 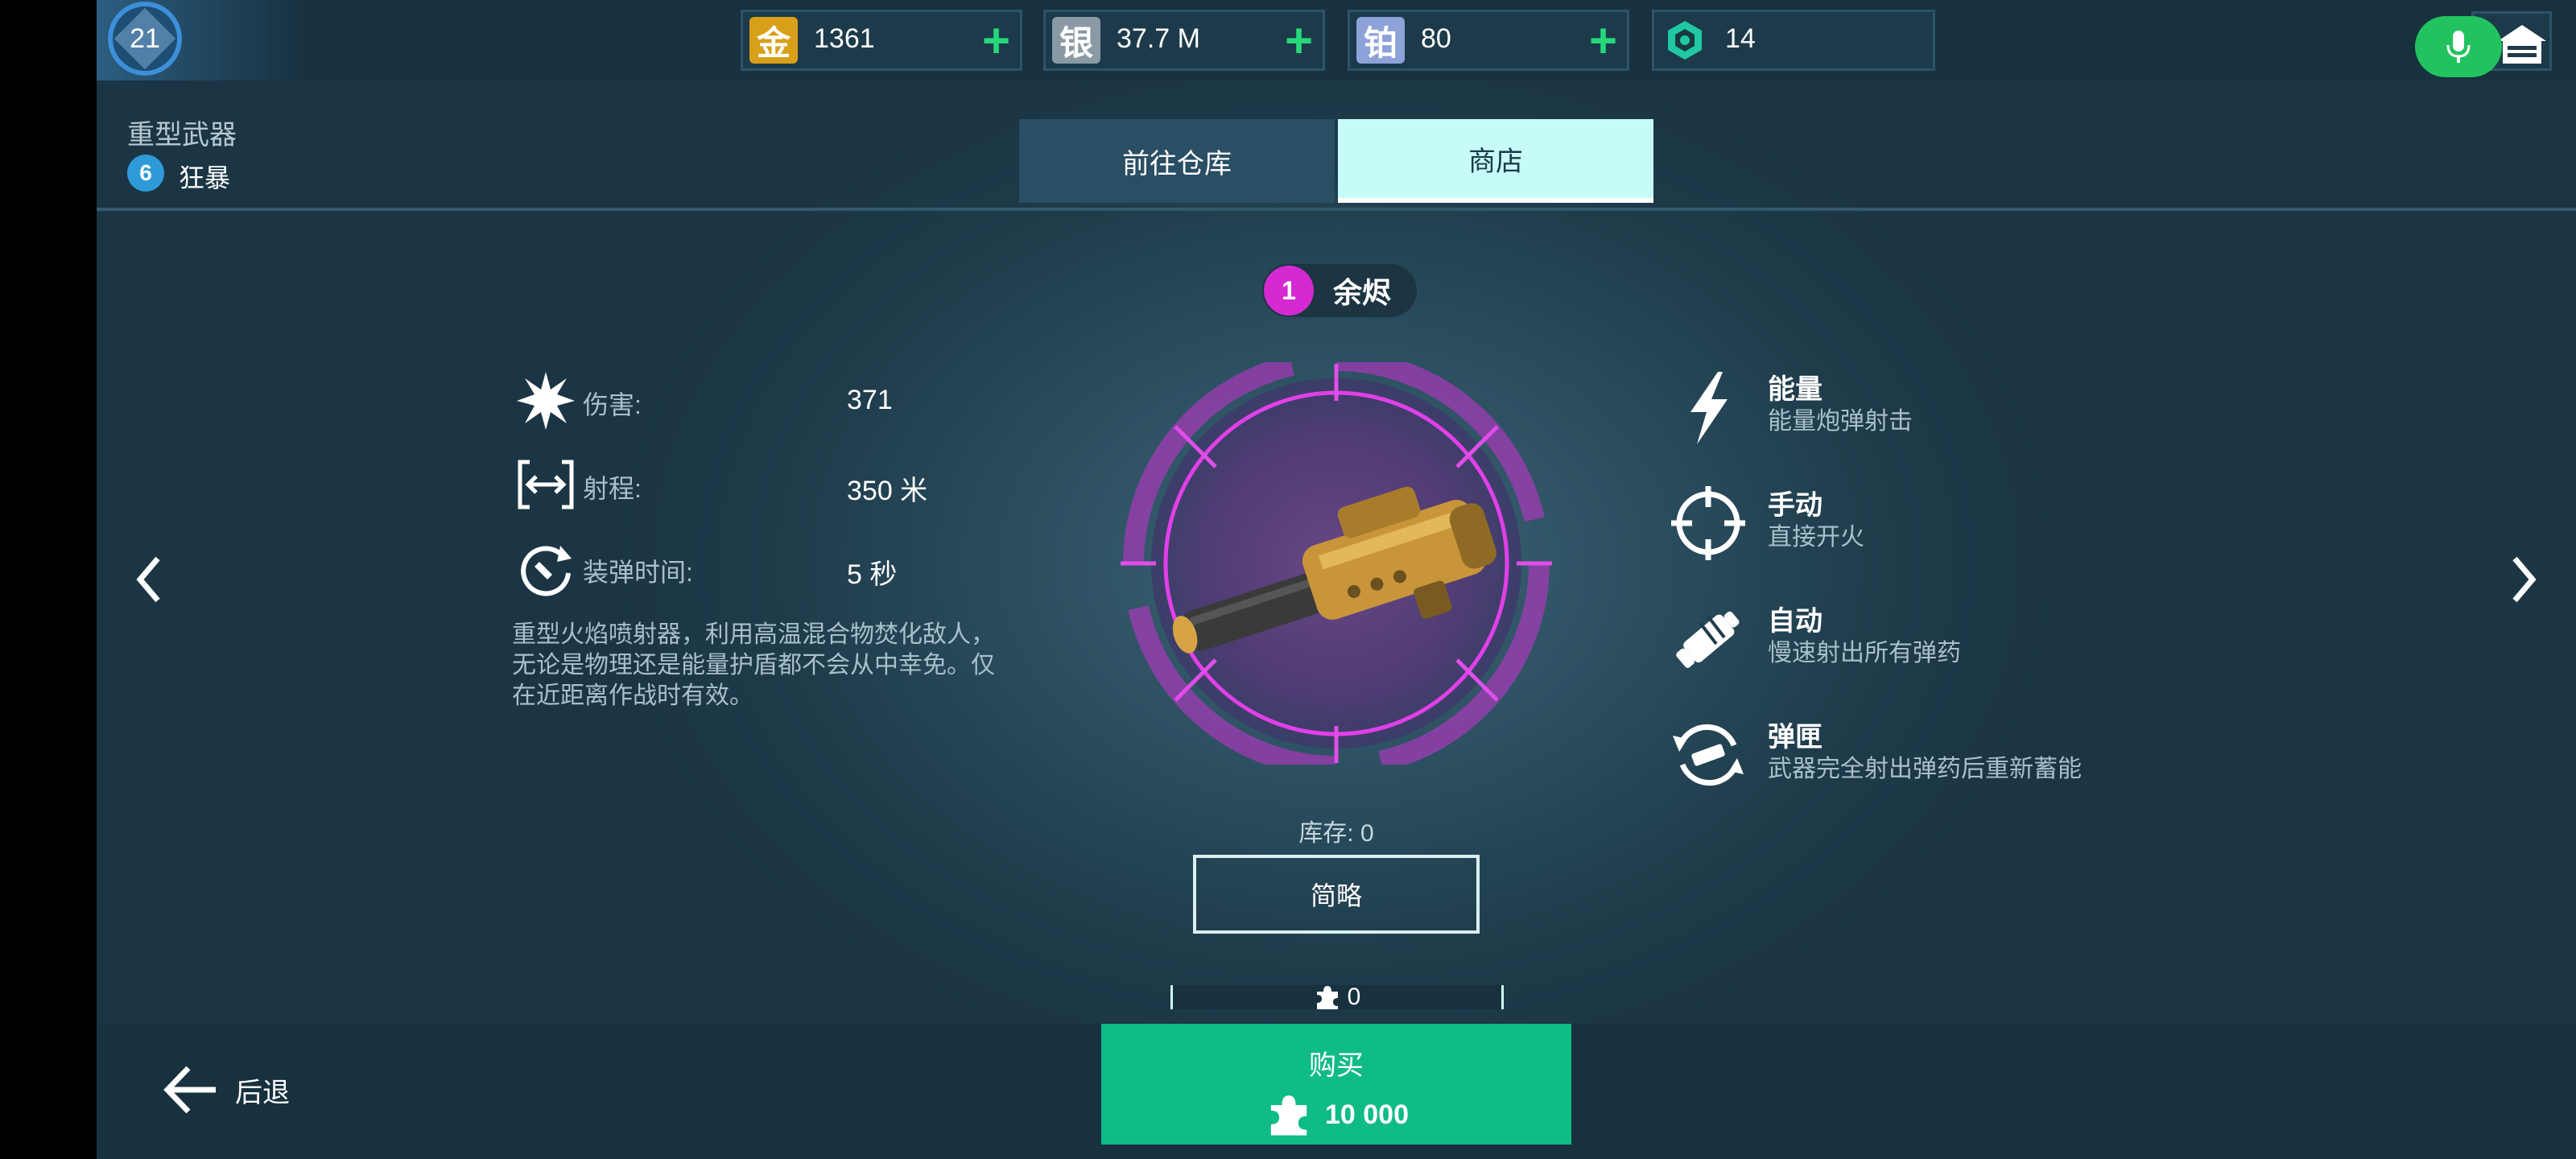 I want to click on power-cell-icon, so click(x=1685, y=40).